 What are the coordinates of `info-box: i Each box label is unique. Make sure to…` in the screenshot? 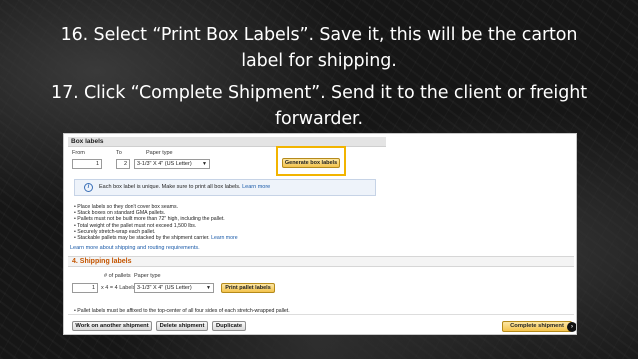 It's located at (225, 187).